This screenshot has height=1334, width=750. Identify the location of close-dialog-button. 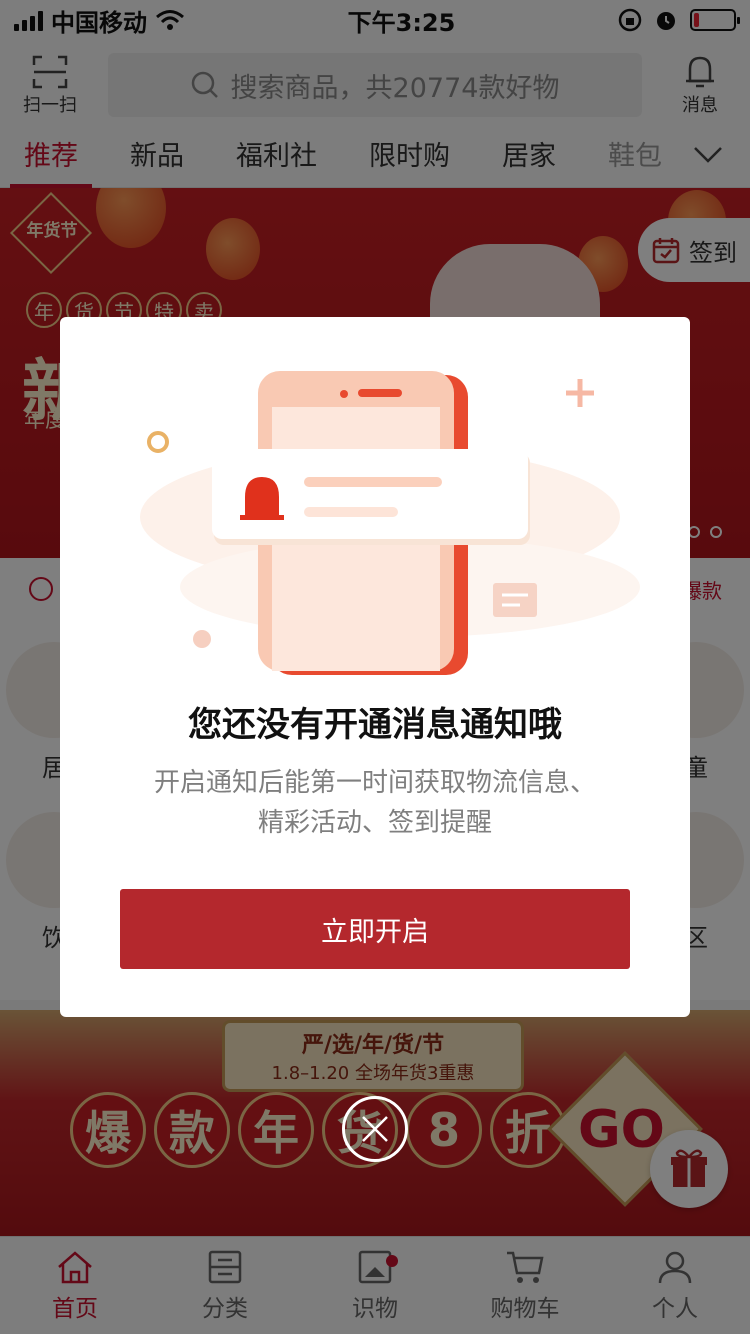
(375, 1129).